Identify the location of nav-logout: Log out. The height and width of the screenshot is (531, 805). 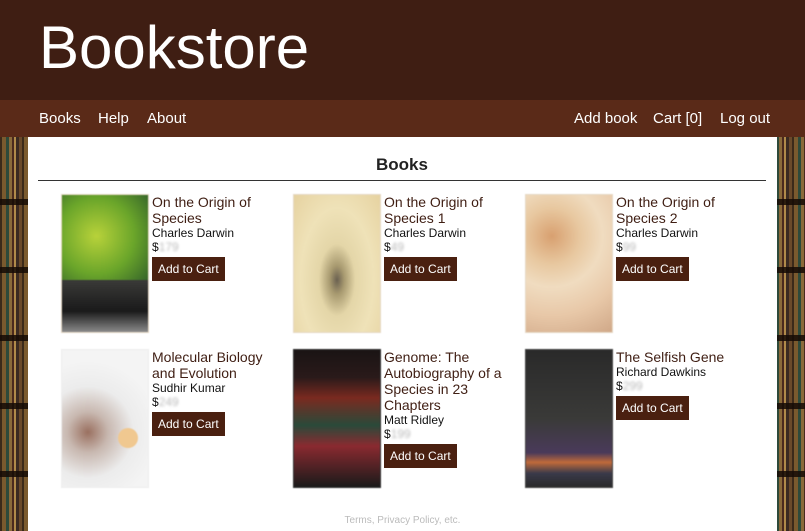
(745, 119).